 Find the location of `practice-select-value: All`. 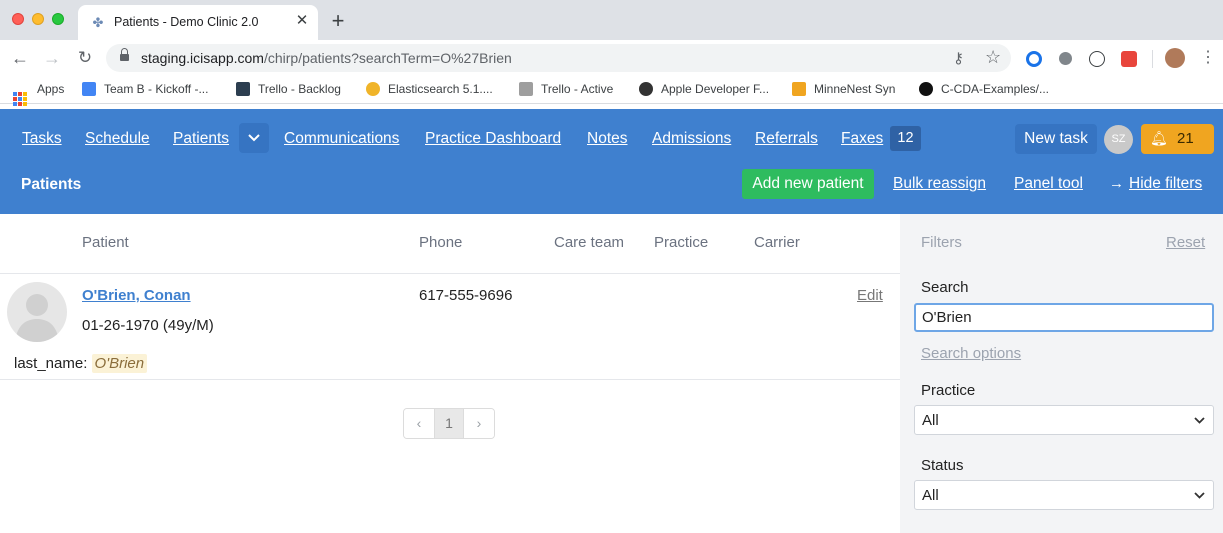

practice-select-value: All is located at coordinates (930, 420).